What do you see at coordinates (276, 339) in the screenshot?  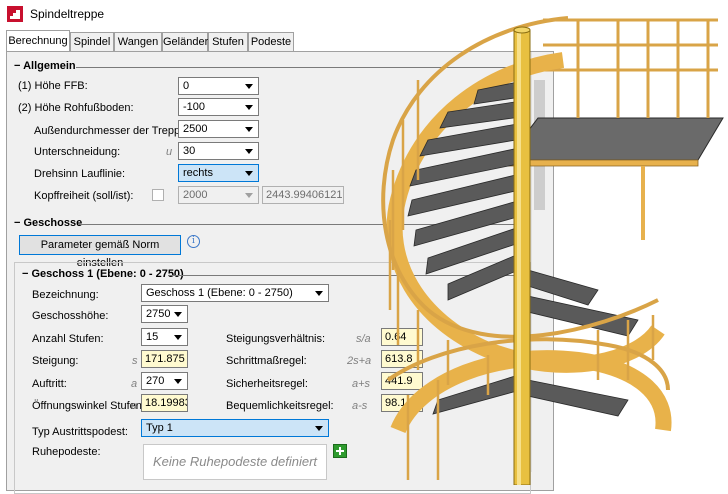 I see `steigungsverhaeltnis-label: Steigungsverhältnis:` at bounding box center [276, 339].